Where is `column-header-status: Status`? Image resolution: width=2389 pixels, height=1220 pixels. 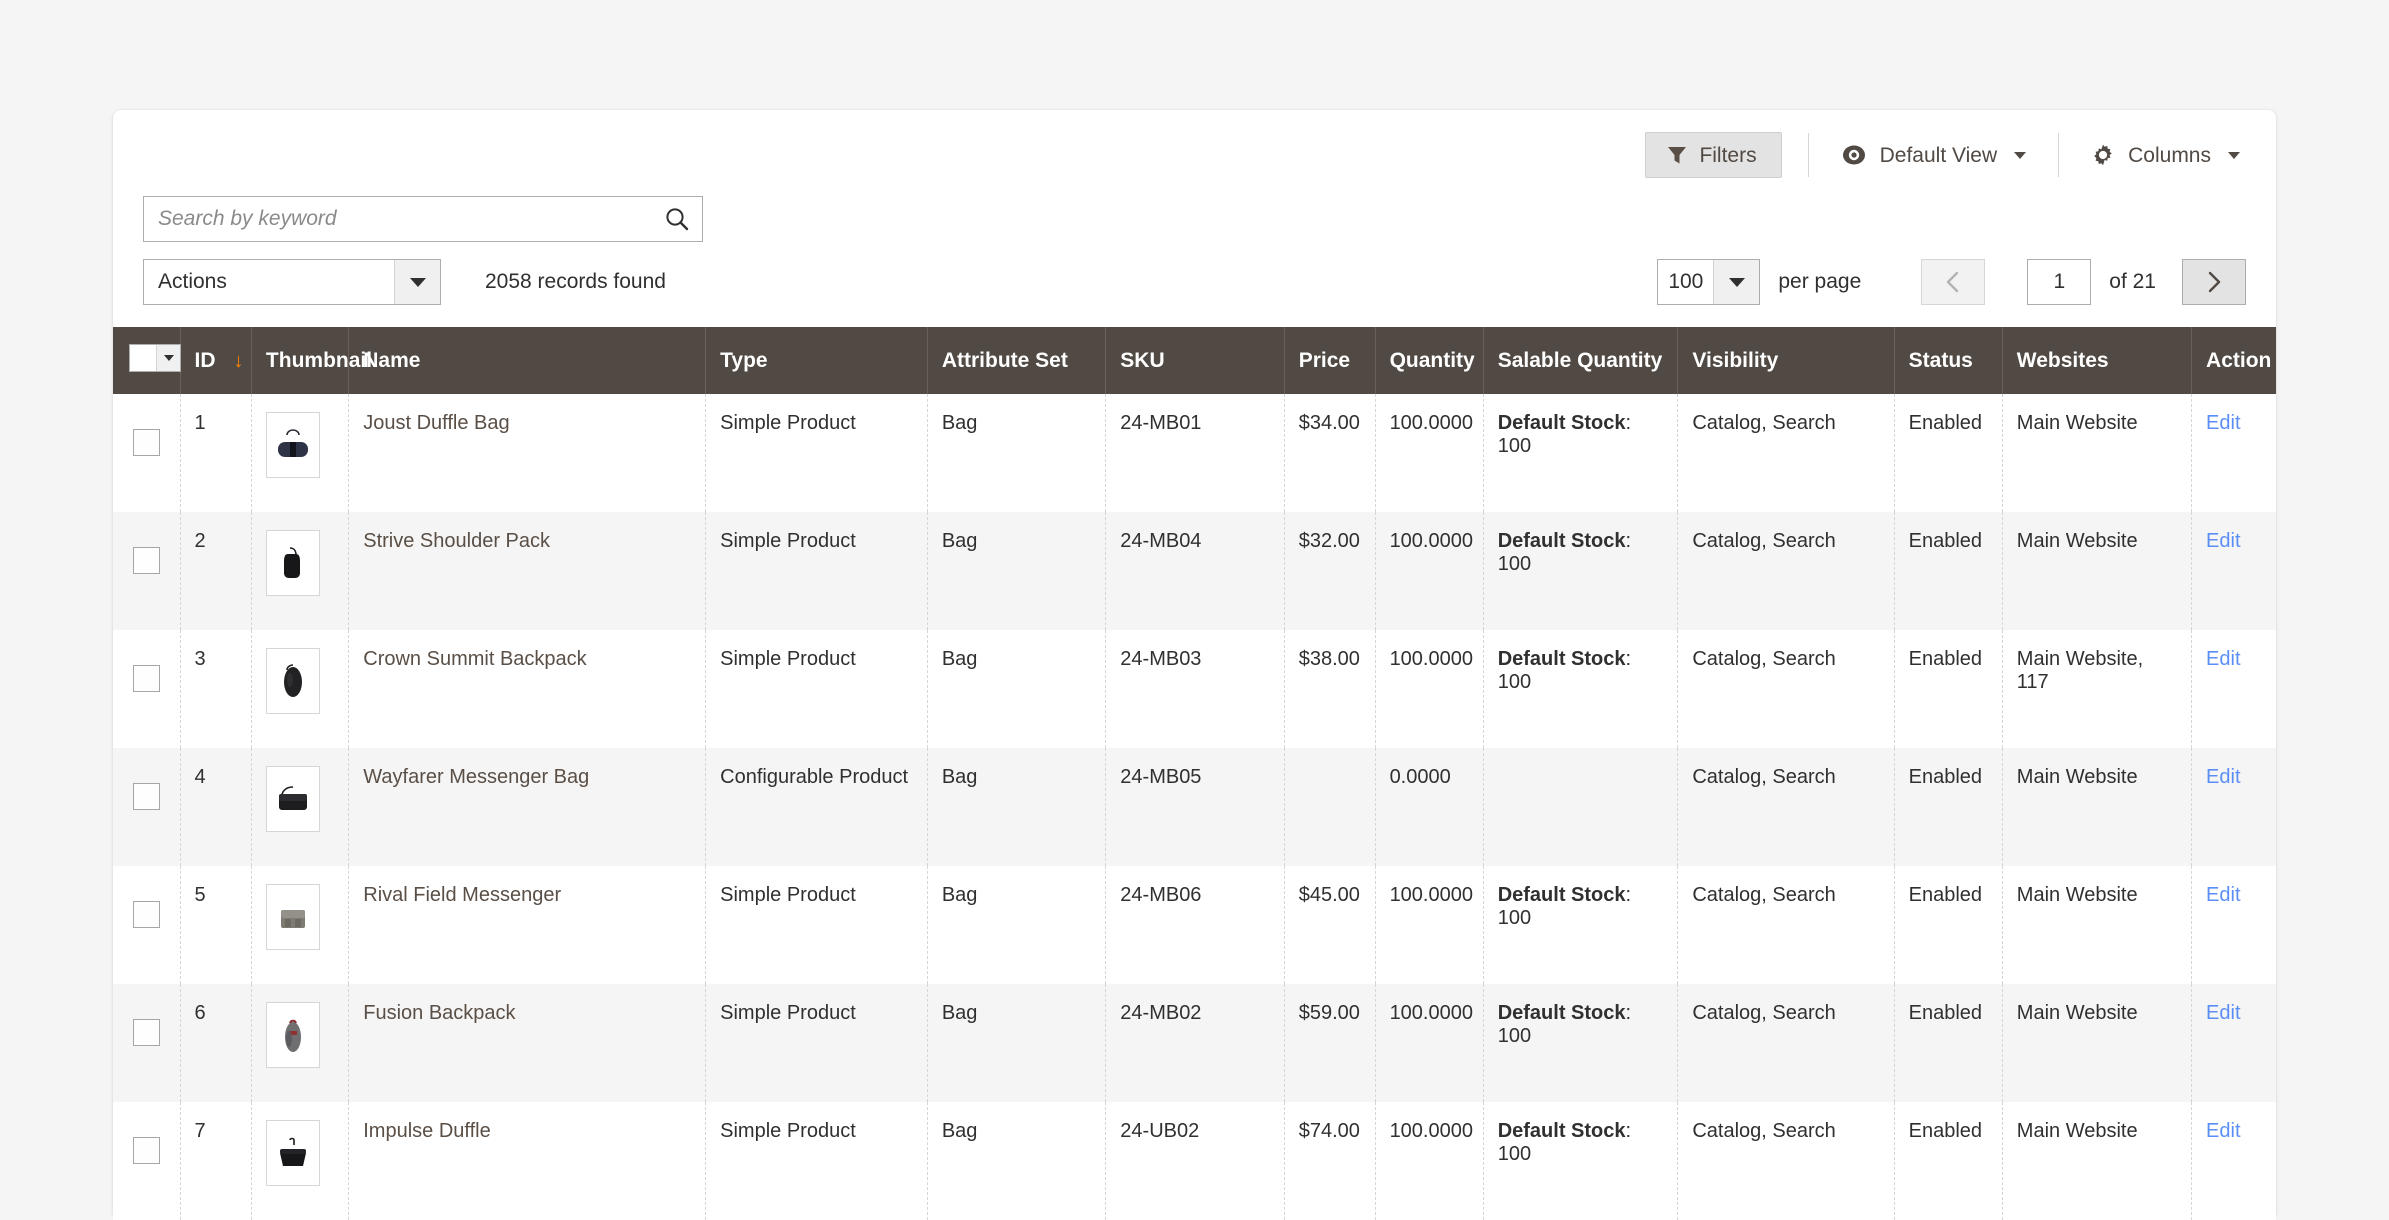 column-header-status: Status is located at coordinates (1948, 360).